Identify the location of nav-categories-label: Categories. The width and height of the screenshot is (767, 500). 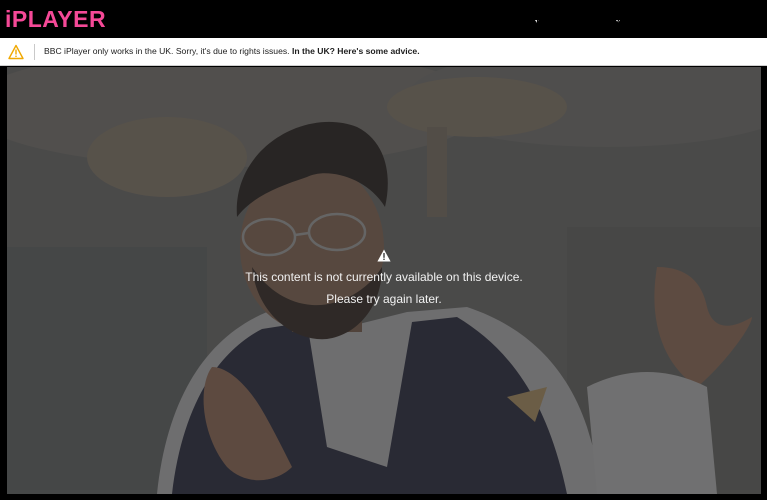
(575, 22).